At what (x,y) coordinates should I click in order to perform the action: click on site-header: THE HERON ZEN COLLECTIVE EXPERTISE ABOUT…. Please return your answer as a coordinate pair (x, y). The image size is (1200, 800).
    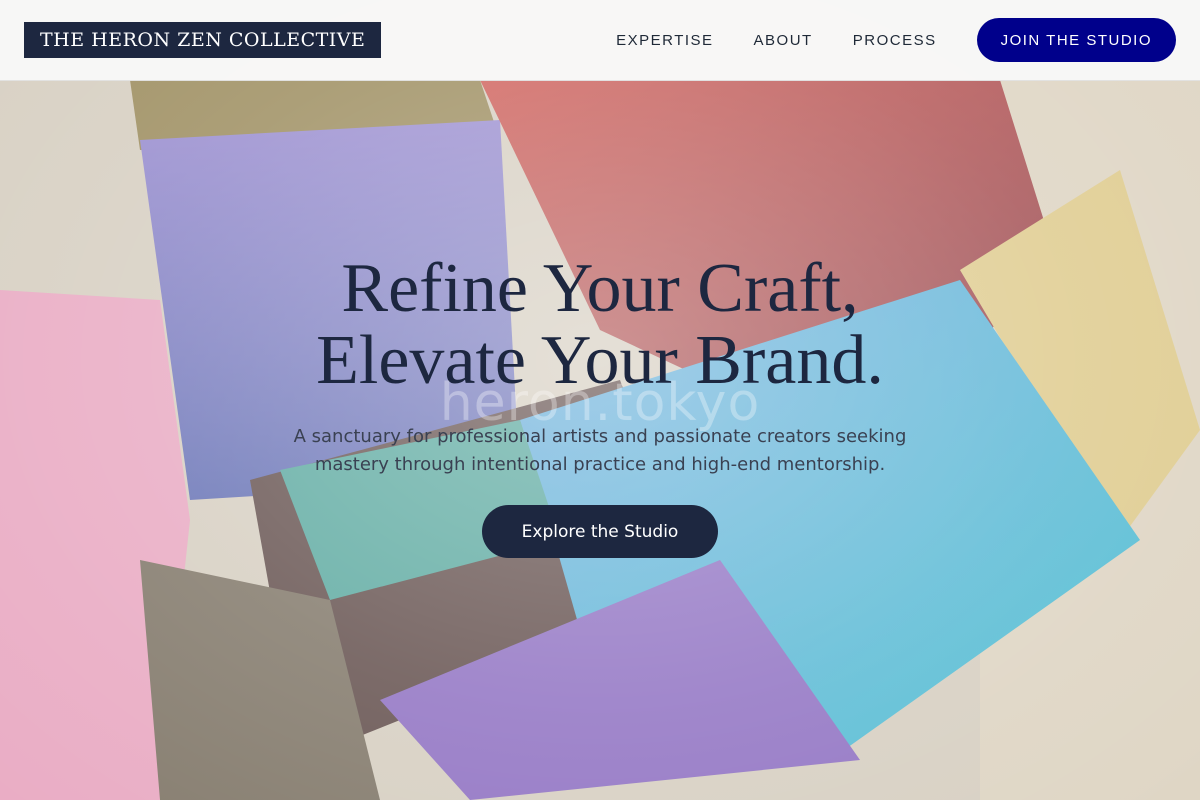
    Looking at the image, I should click on (600, 40).